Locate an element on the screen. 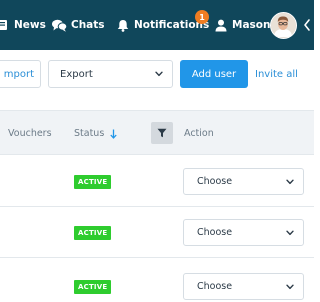  column-header-vouchers-label: Vouchers is located at coordinates (30, 133).